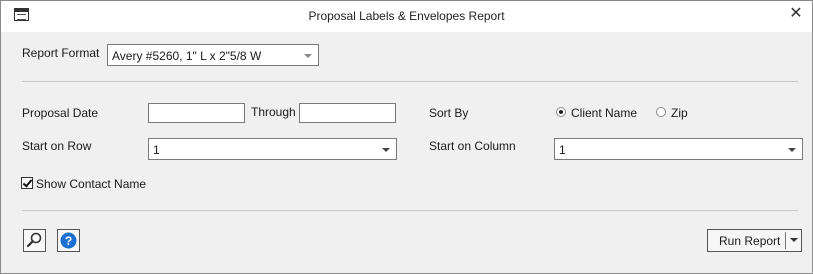 This screenshot has width=813, height=274. Describe the element at coordinates (196, 113) in the screenshot. I see `proposal-date-from-input` at that location.